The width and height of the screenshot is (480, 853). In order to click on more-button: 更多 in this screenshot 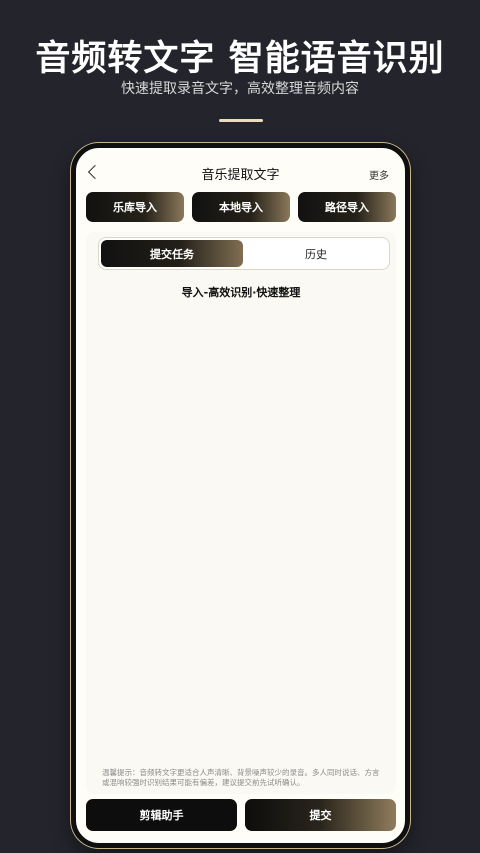, I will do `click(379, 174)`.